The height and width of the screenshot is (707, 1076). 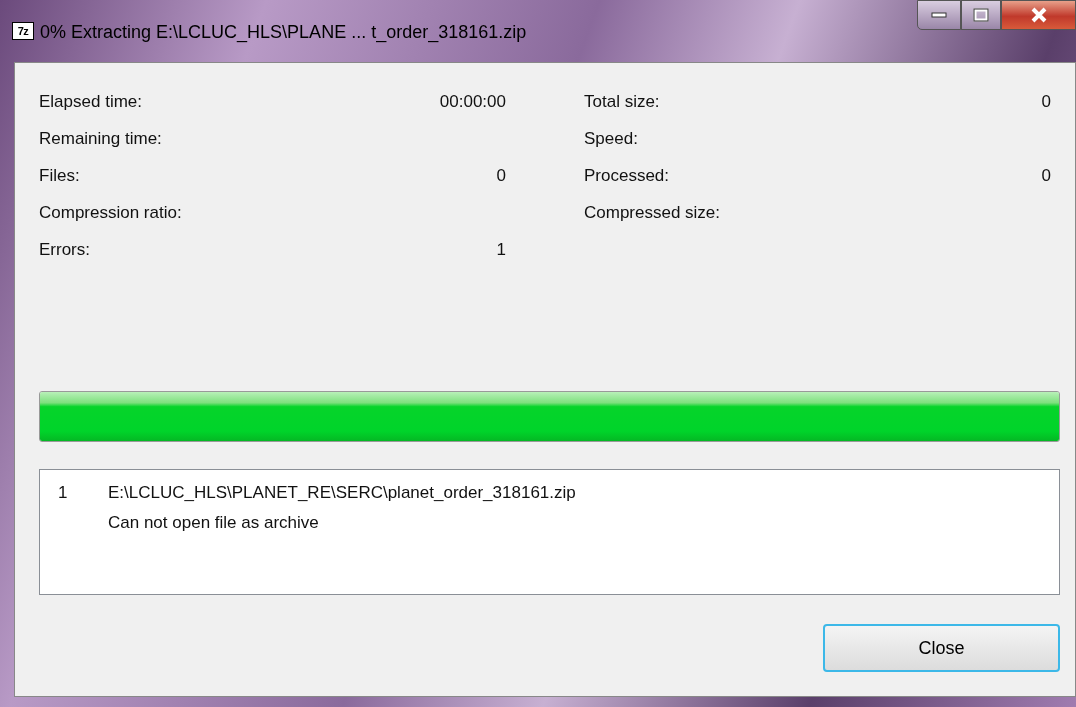 What do you see at coordinates (652, 212) in the screenshot?
I see `stat-label: Compressed size:` at bounding box center [652, 212].